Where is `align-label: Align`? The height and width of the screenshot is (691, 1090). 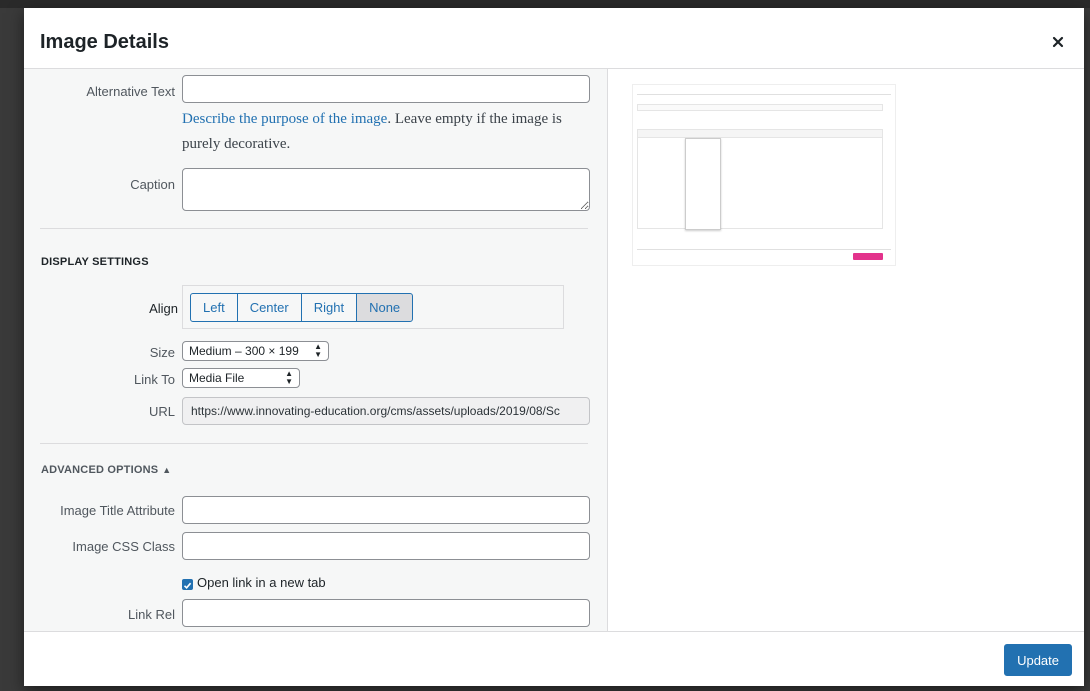 align-label: Align is located at coordinates (163, 308).